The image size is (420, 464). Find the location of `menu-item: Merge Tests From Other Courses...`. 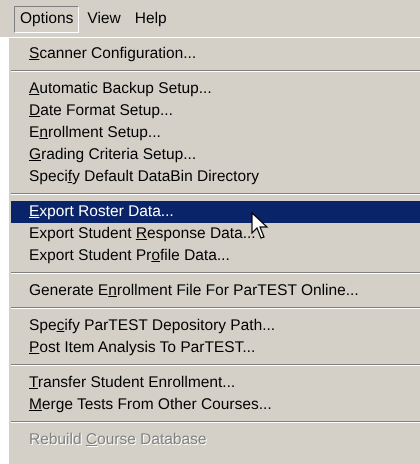

menu-item: Merge Tests From Other Courses... is located at coordinates (215, 405).